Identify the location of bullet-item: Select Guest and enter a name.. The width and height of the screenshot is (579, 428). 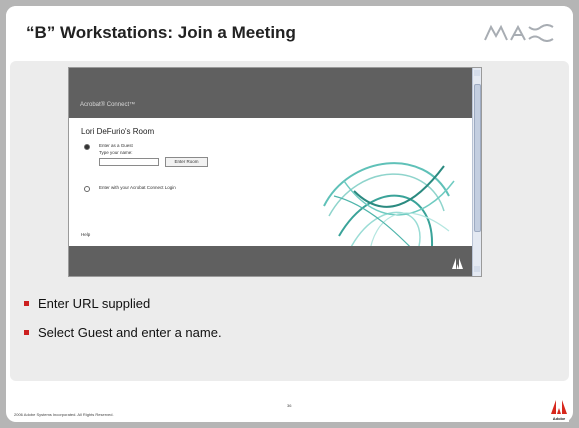
(123, 339).